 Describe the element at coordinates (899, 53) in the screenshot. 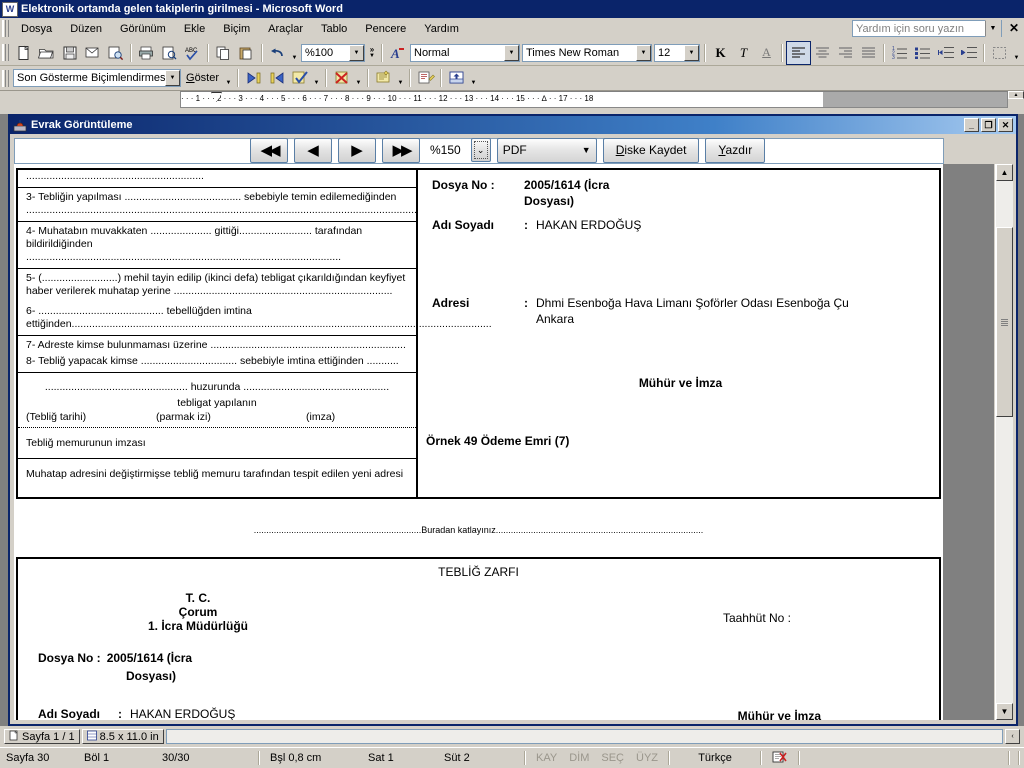

I see `numbered-list-icon: 123` at that location.